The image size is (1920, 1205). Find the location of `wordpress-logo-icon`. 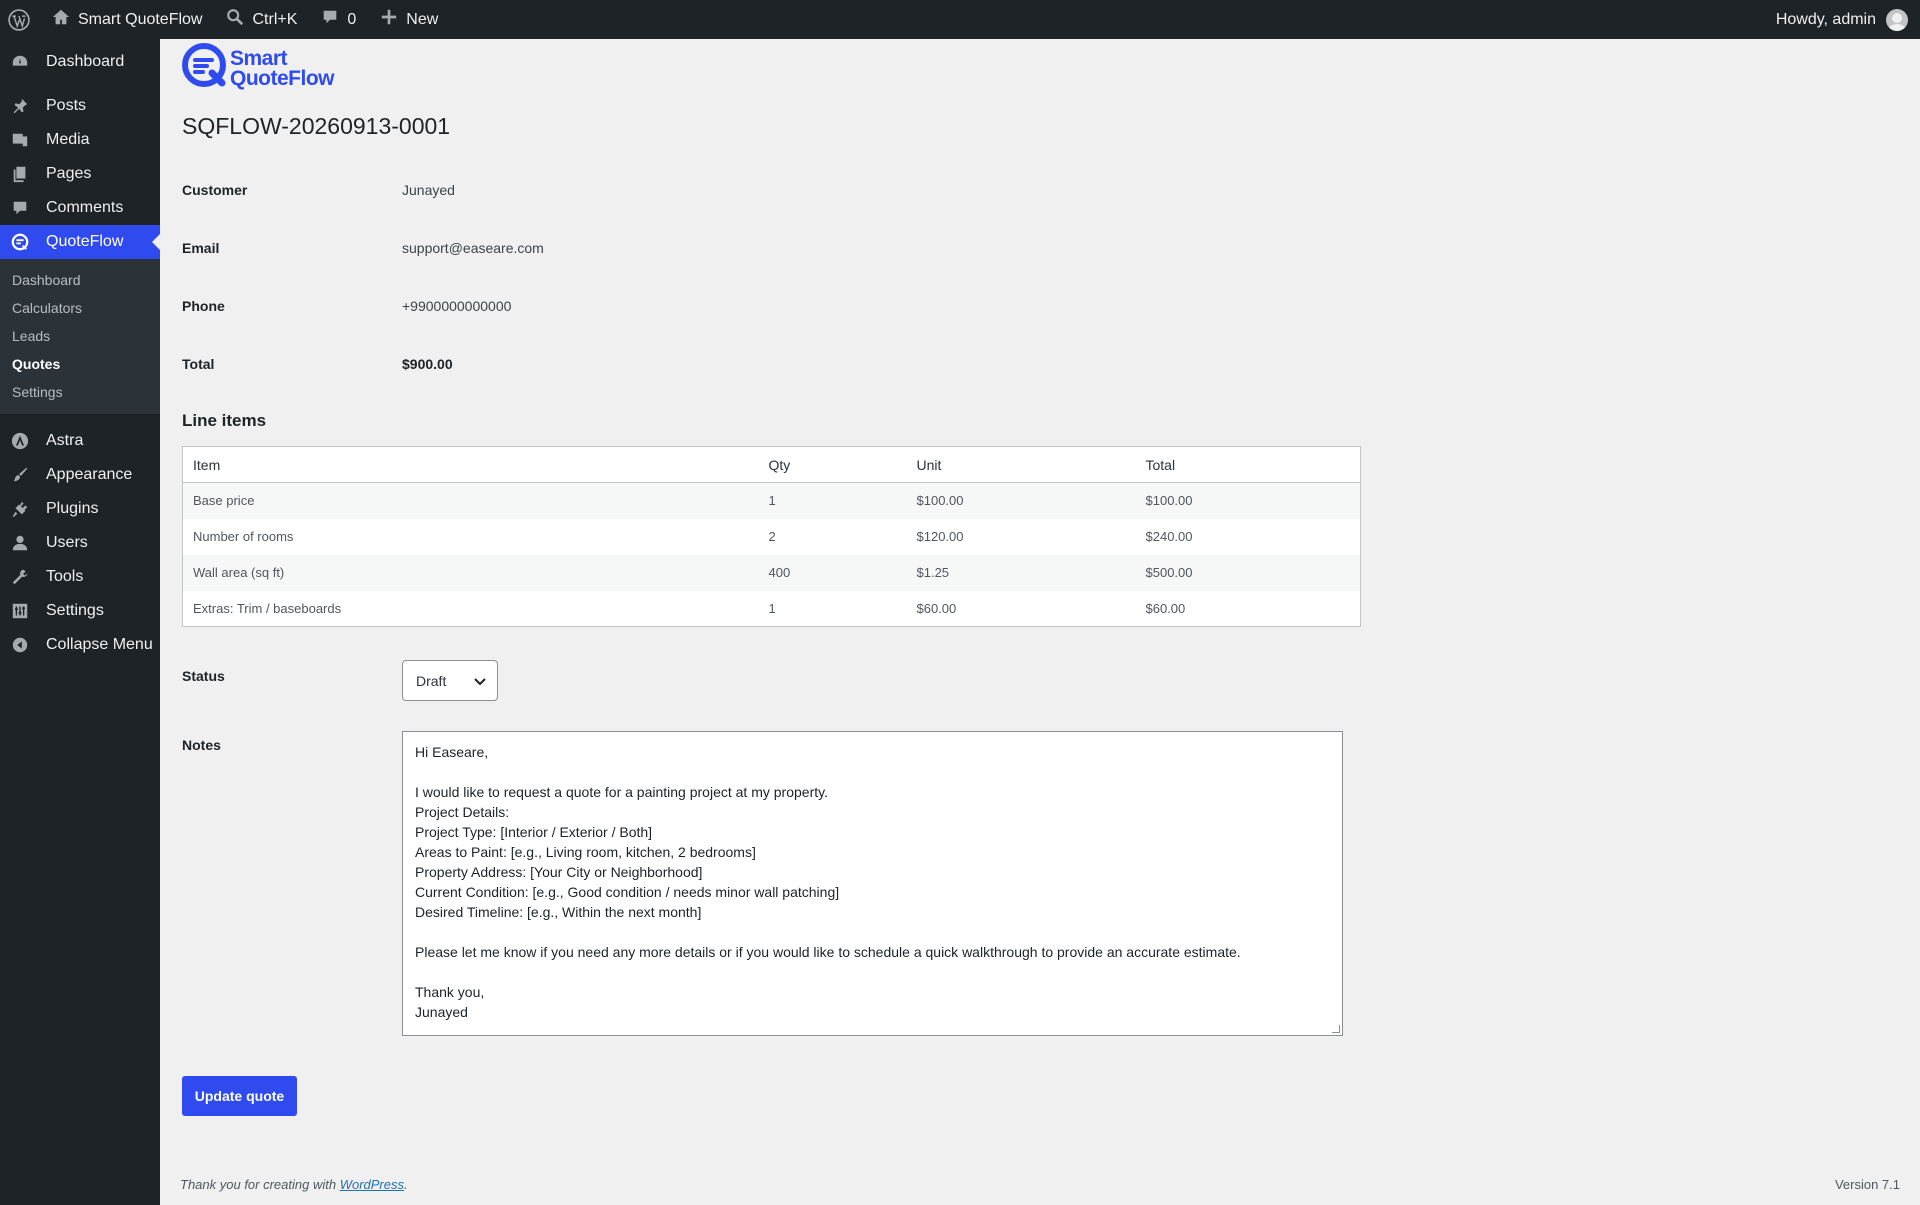

wordpress-logo-icon is located at coordinates (20, 19).